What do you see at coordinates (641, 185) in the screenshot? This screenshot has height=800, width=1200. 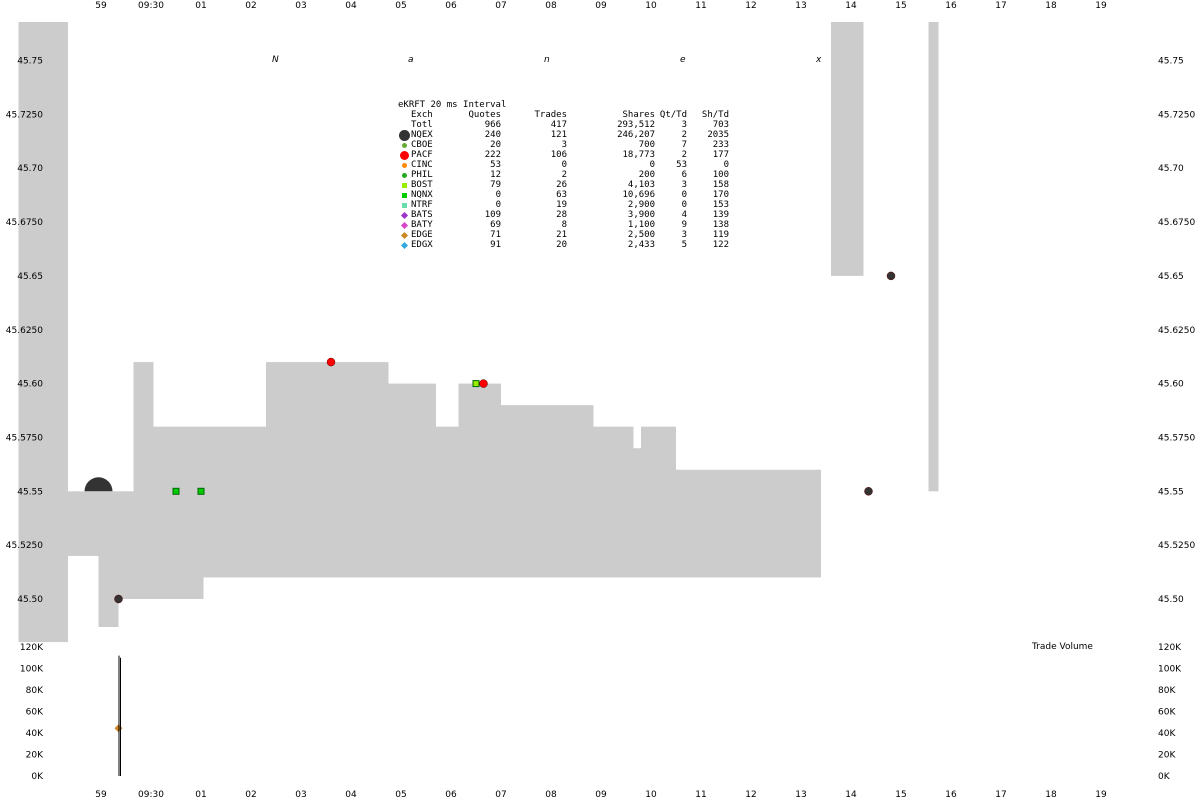 I see `legend-bost-shares: 4,103` at bounding box center [641, 185].